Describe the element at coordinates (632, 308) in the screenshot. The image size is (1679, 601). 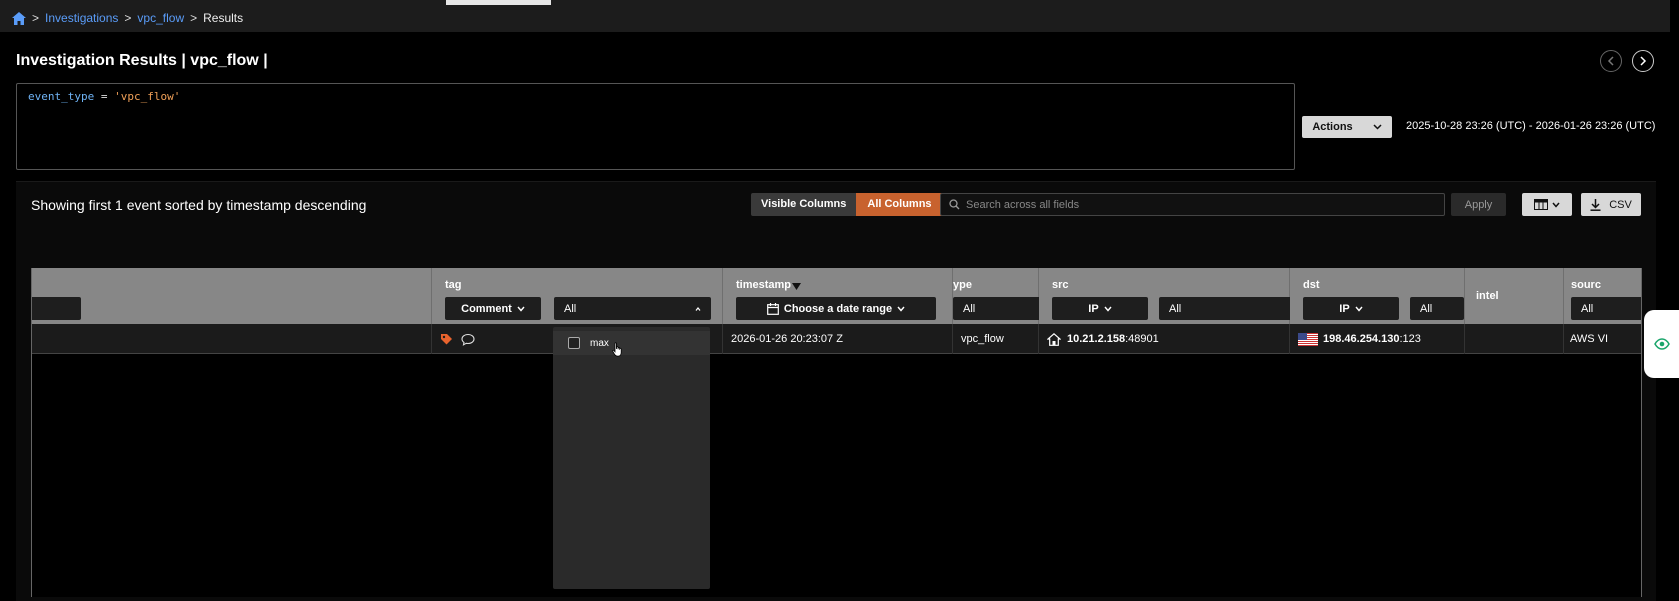
I see `tag-select: All` at that location.